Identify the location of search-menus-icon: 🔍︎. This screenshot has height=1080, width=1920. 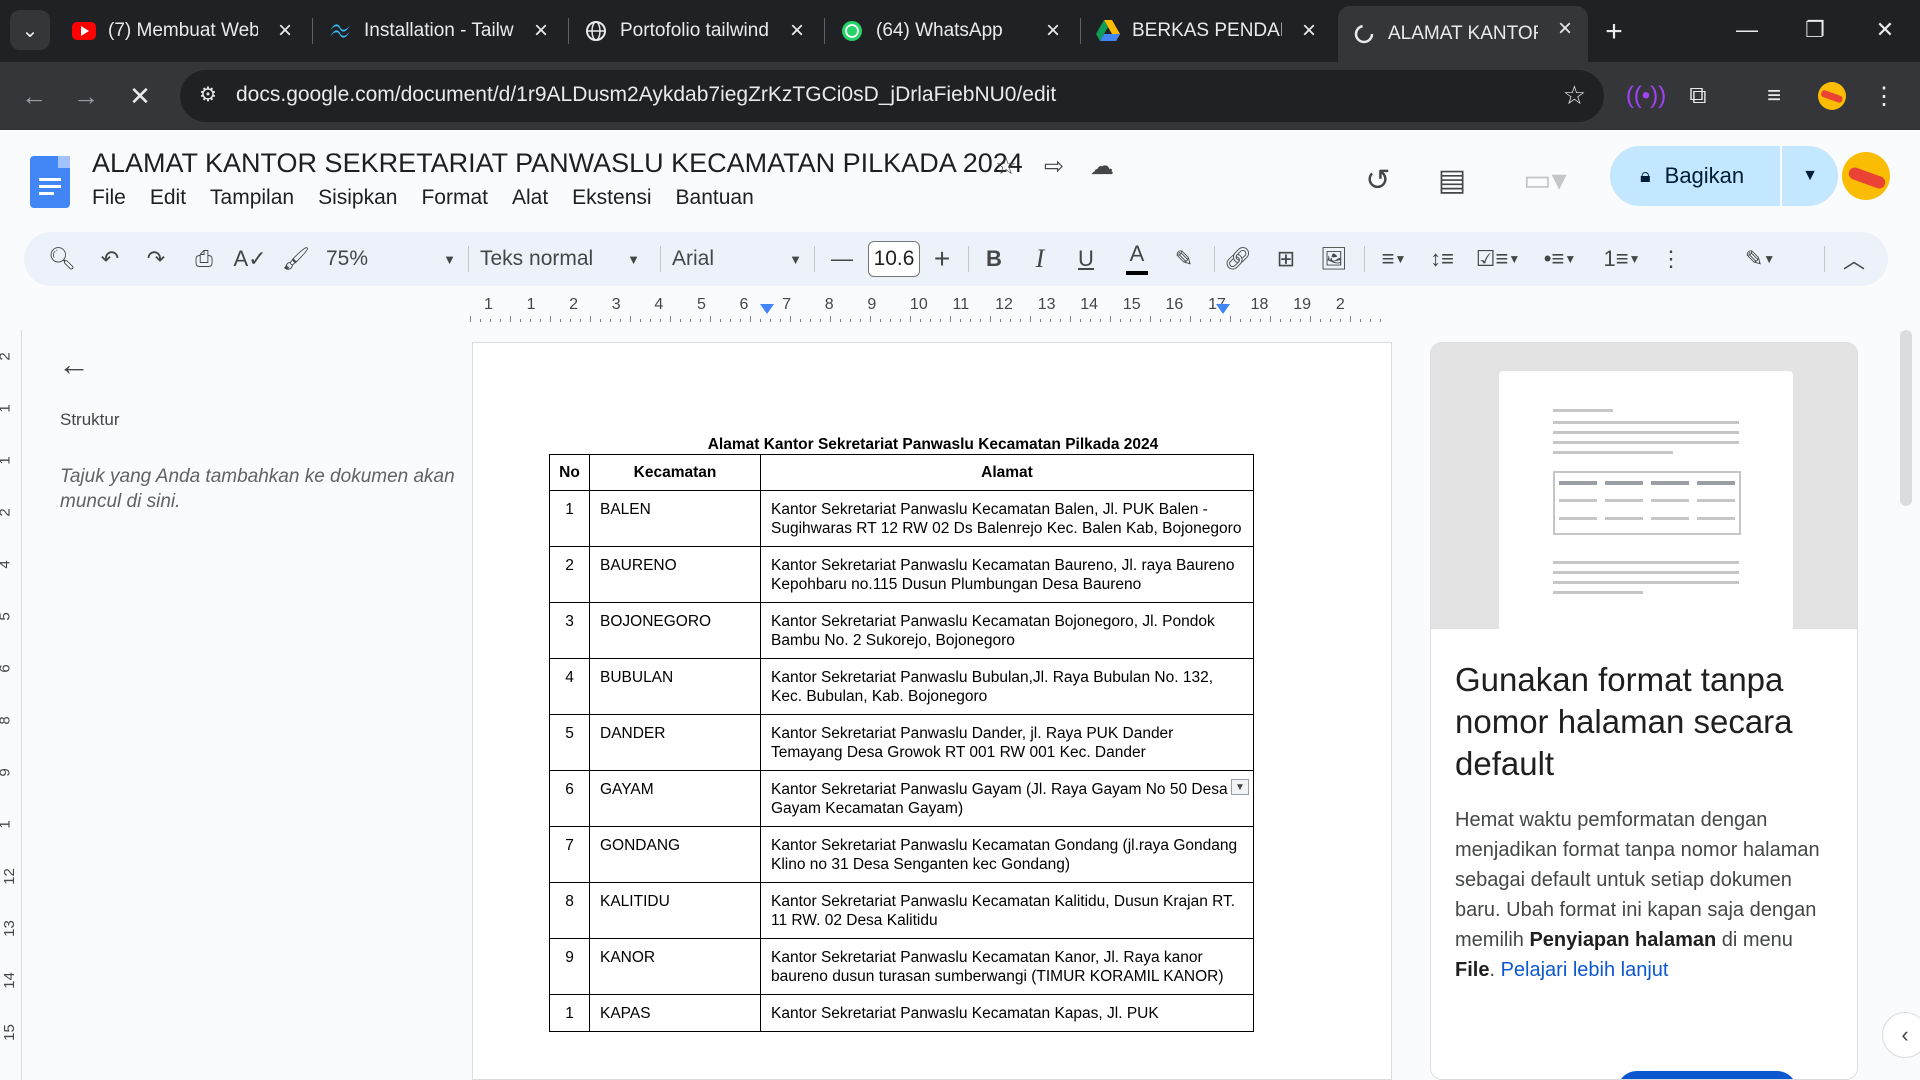
(62, 259).